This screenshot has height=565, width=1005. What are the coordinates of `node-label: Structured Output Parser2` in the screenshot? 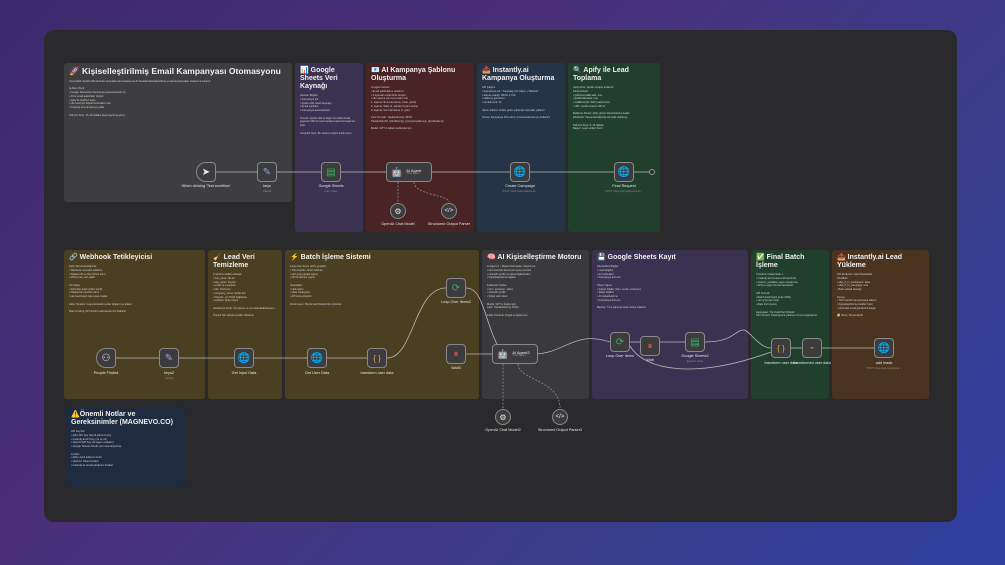 It's located at (560, 430).